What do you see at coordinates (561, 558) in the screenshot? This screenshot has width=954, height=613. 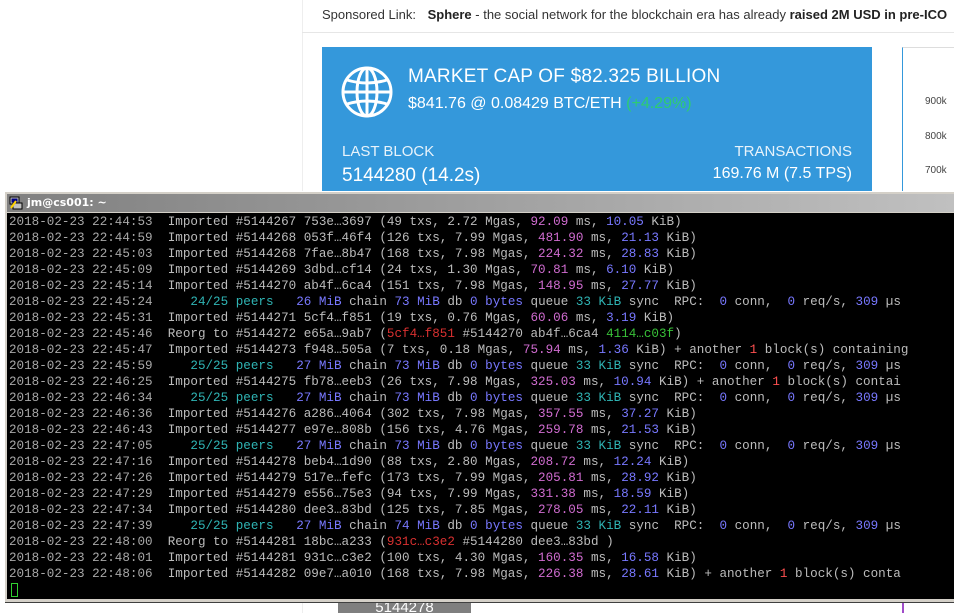 I see `log-segment: 160.35` at bounding box center [561, 558].